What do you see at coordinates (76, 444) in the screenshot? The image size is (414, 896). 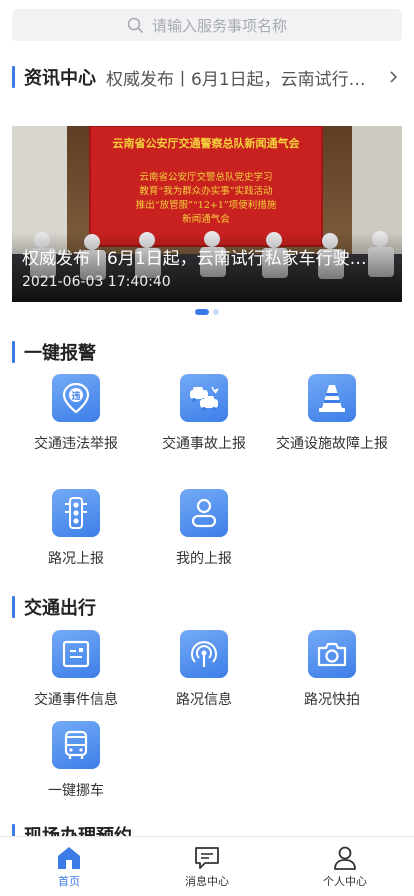 I see `alarm-item-label: 交通违法举报` at bounding box center [76, 444].